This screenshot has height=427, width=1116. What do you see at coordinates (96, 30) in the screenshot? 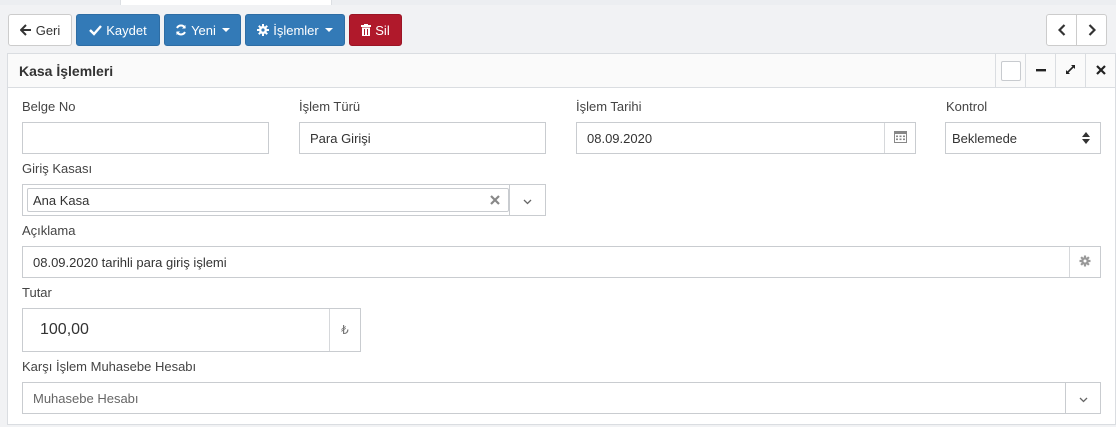
I see `check-icon` at bounding box center [96, 30].